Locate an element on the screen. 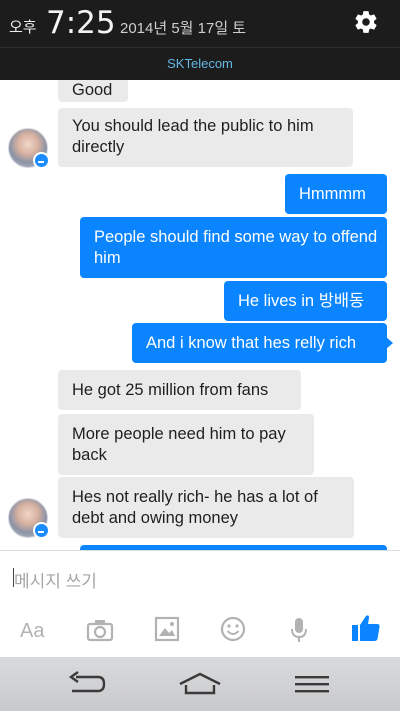 The height and width of the screenshot is (711, 400). gallery-icon is located at coordinates (167, 630).